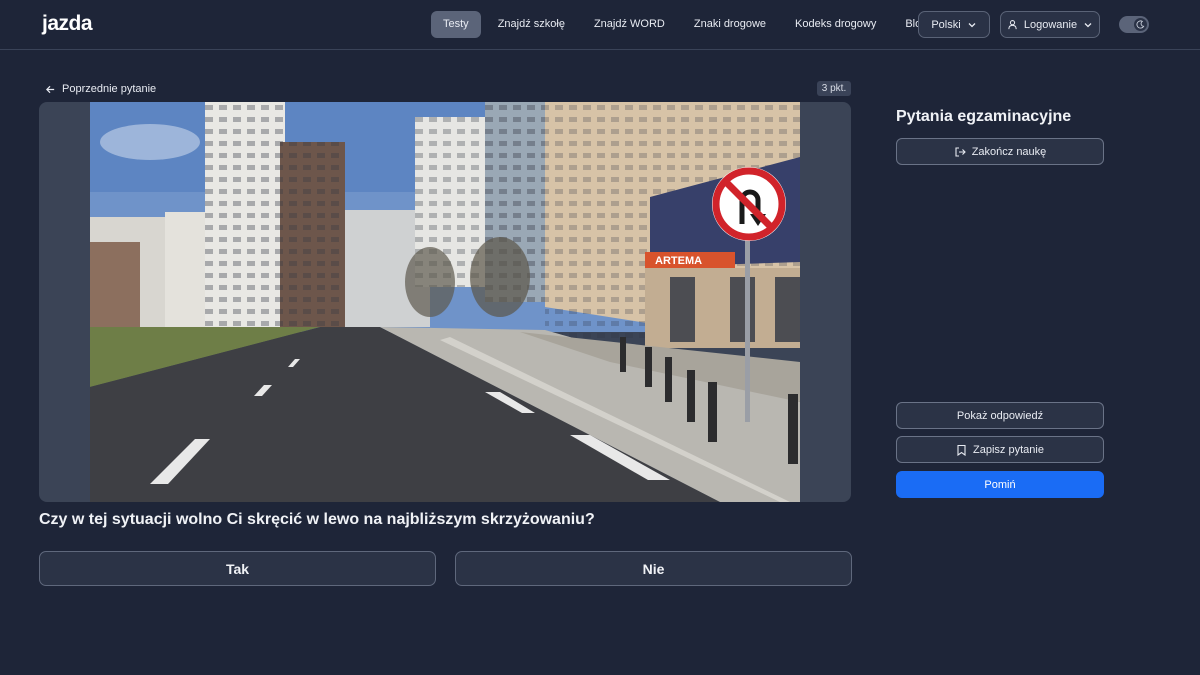 The width and height of the screenshot is (1200, 675). What do you see at coordinates (1008, 449) in the screenshot?
I see `save-question-label: Zapisz pytanie` at bounding box center [1008, 449].